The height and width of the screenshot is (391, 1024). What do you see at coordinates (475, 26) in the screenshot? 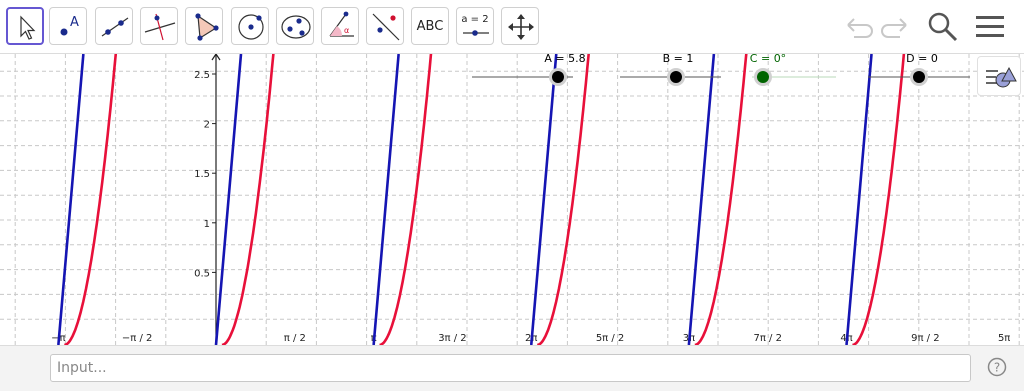
I see `slider-tool: a = 2` at bounding box center [475, 26].